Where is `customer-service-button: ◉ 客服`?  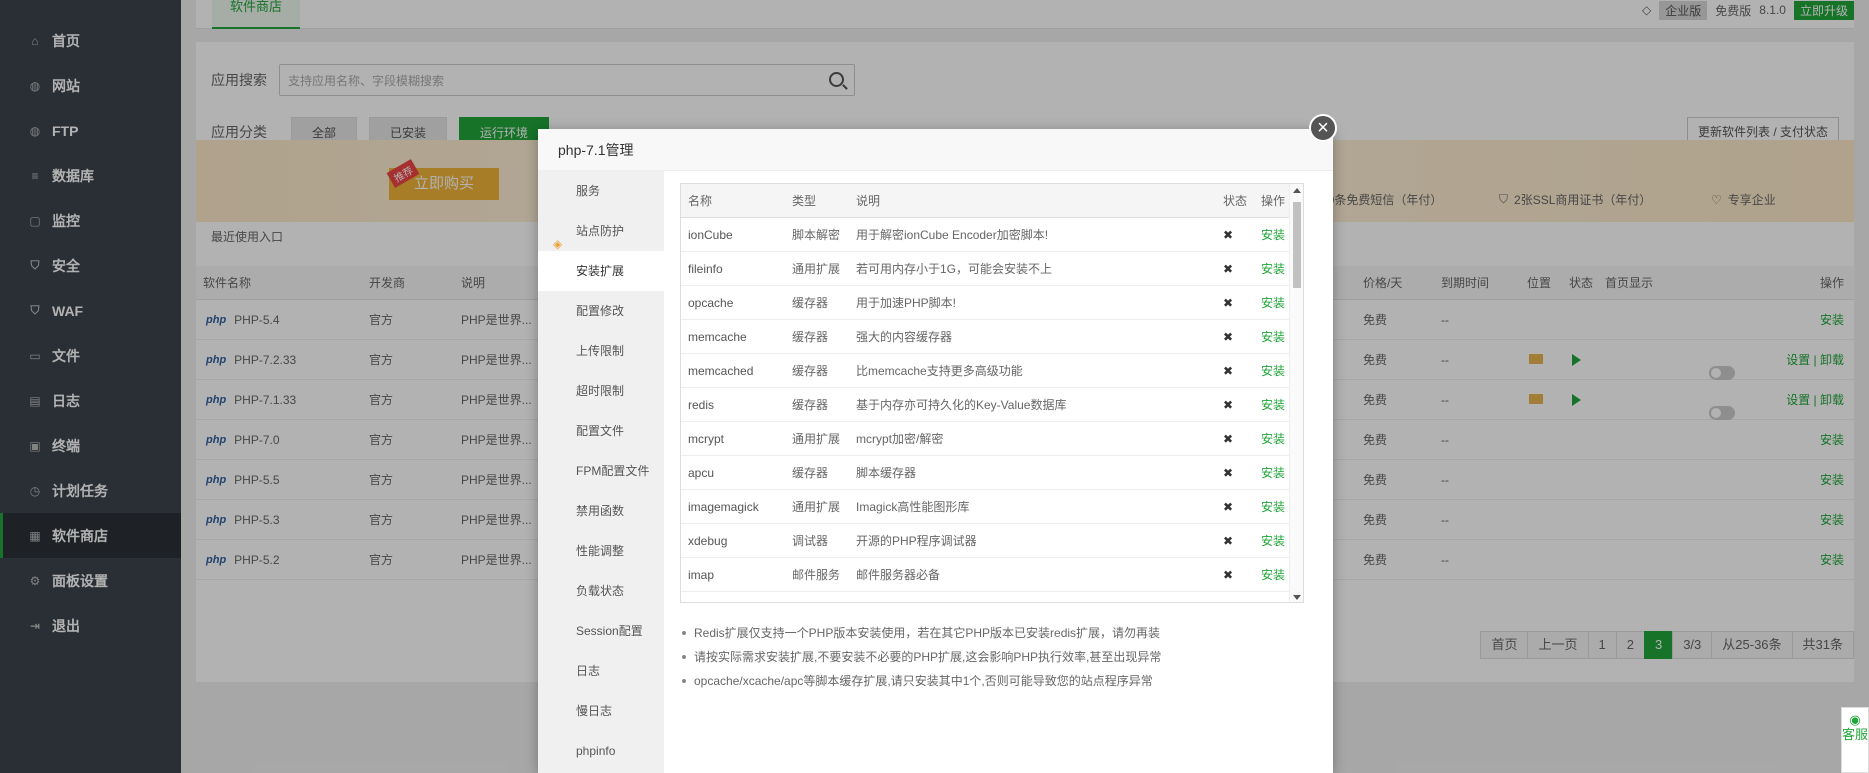
customer-service-button: ◉ 客服 is located at coordinates (1855, 740).